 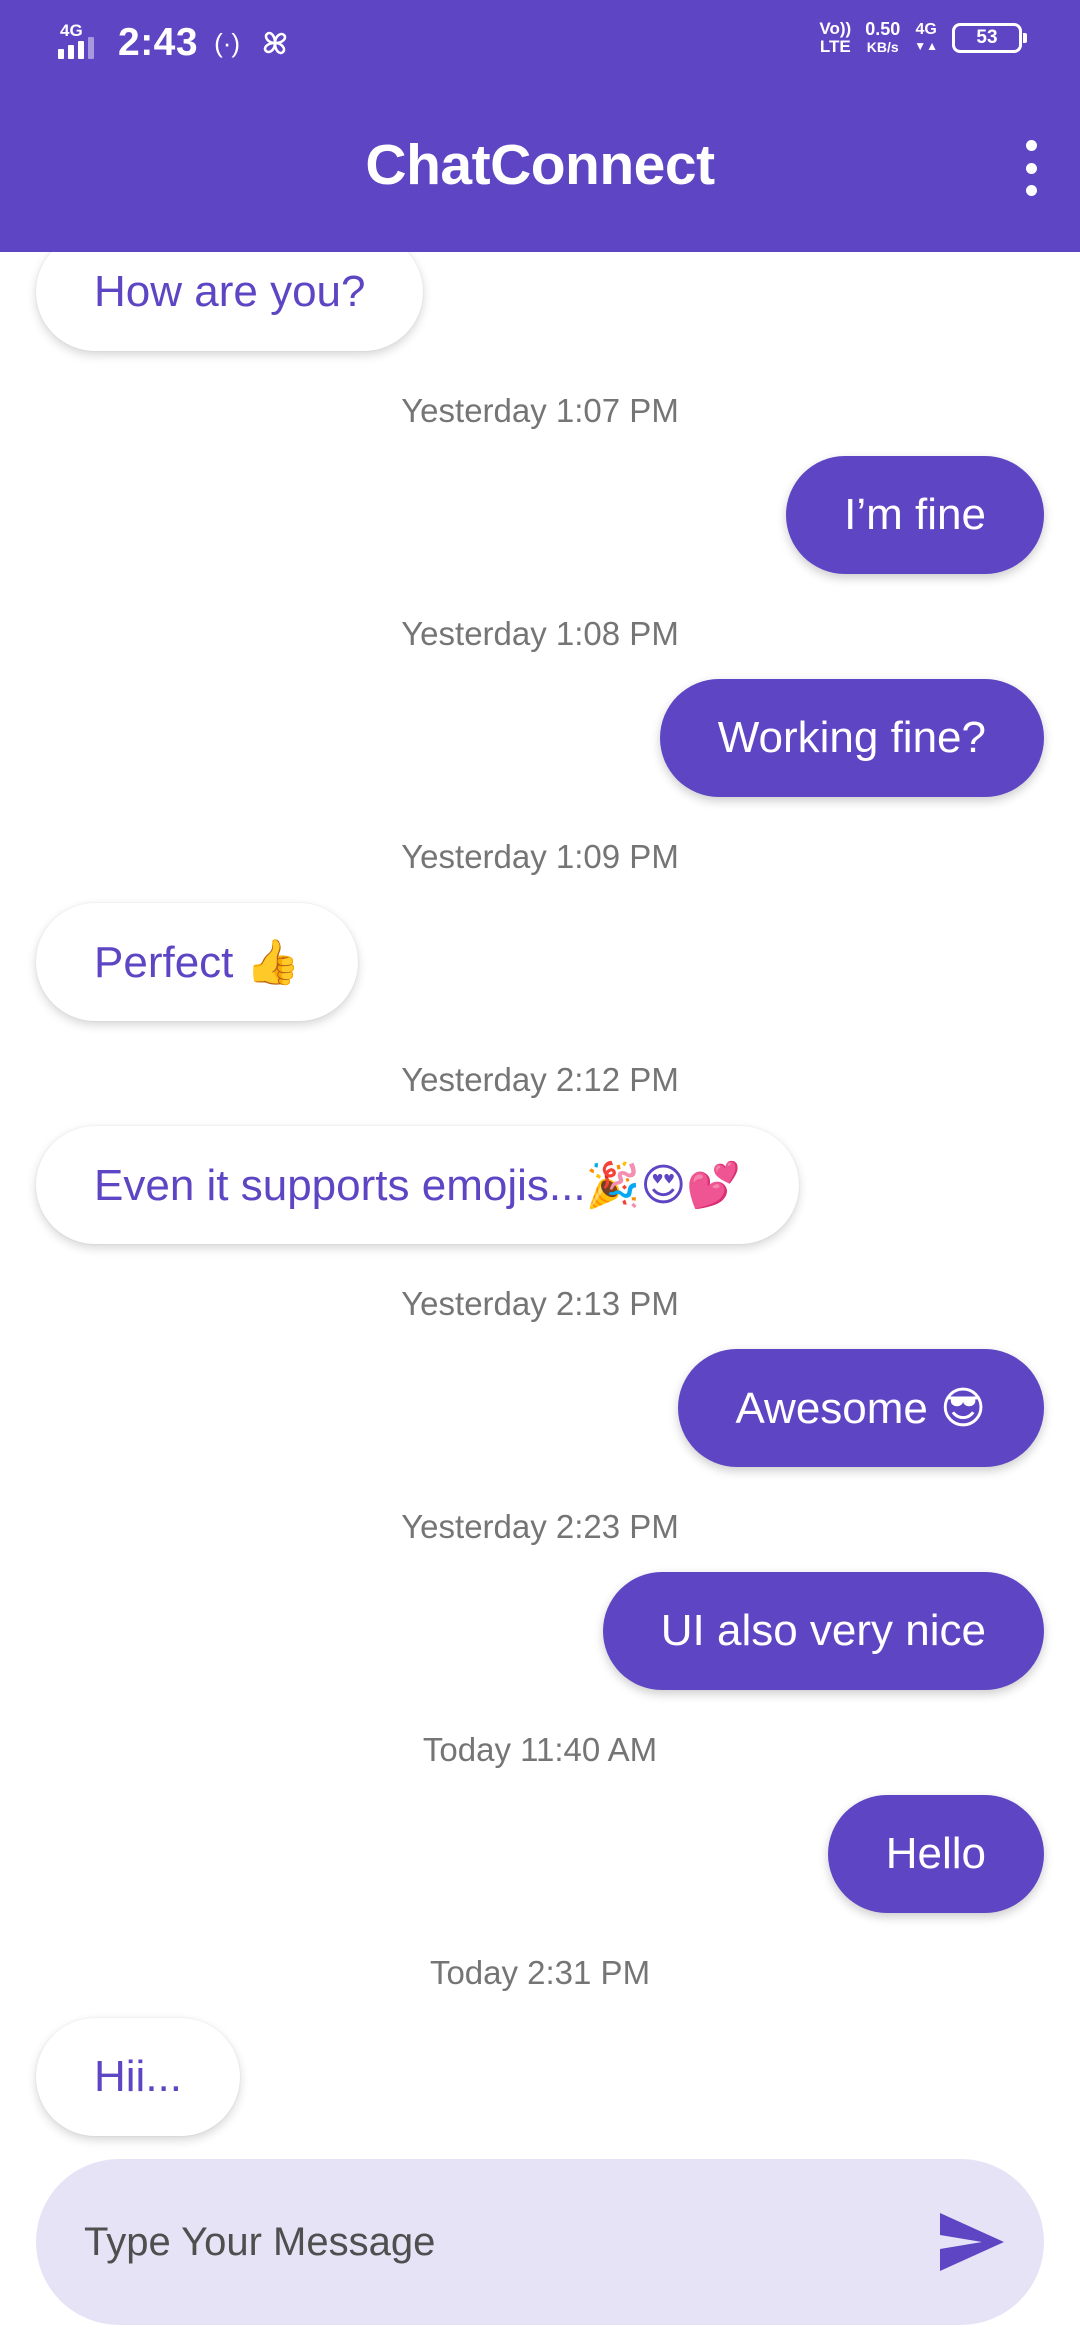 I want to click on network-speed: 0.50 KB/s, so click(x=883, y=37).